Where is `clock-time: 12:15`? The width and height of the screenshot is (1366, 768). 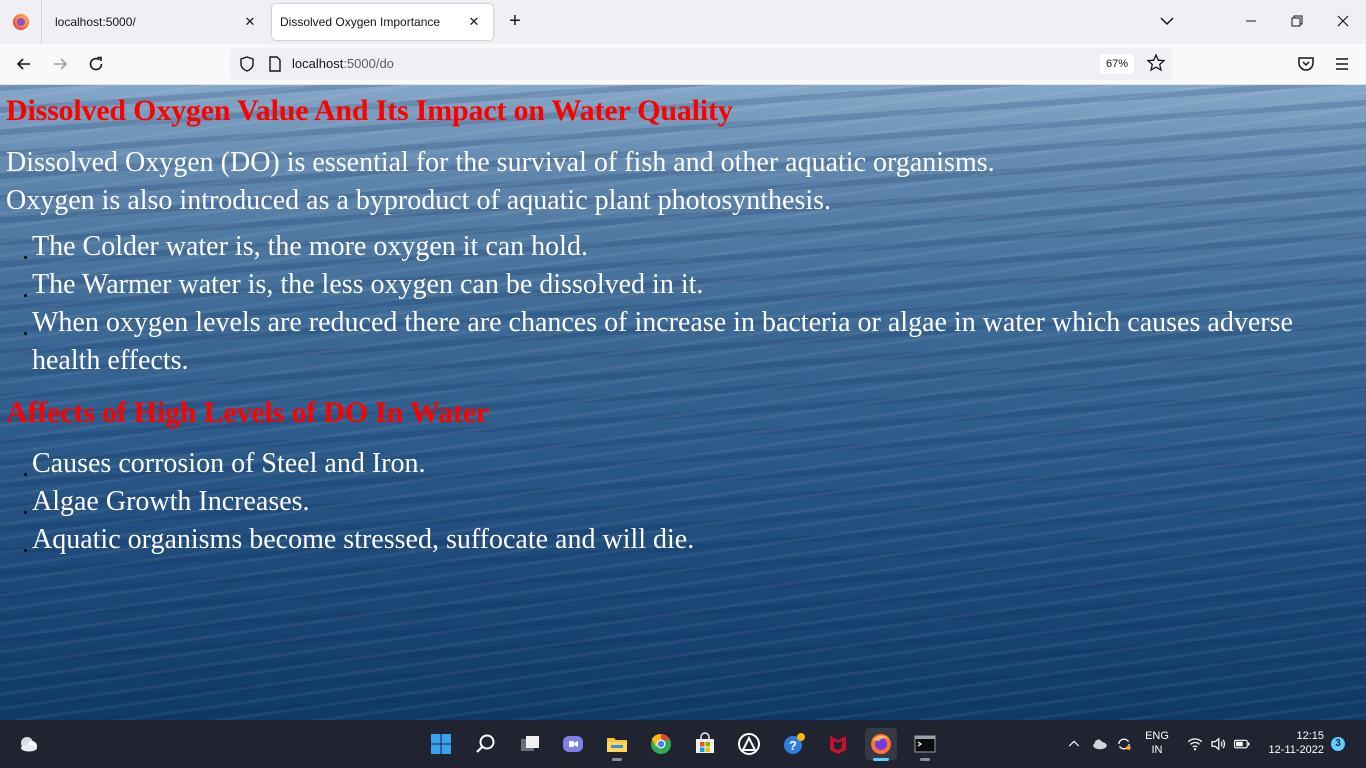 clock-time: 12:15 is located at coordinates (1310, 736).